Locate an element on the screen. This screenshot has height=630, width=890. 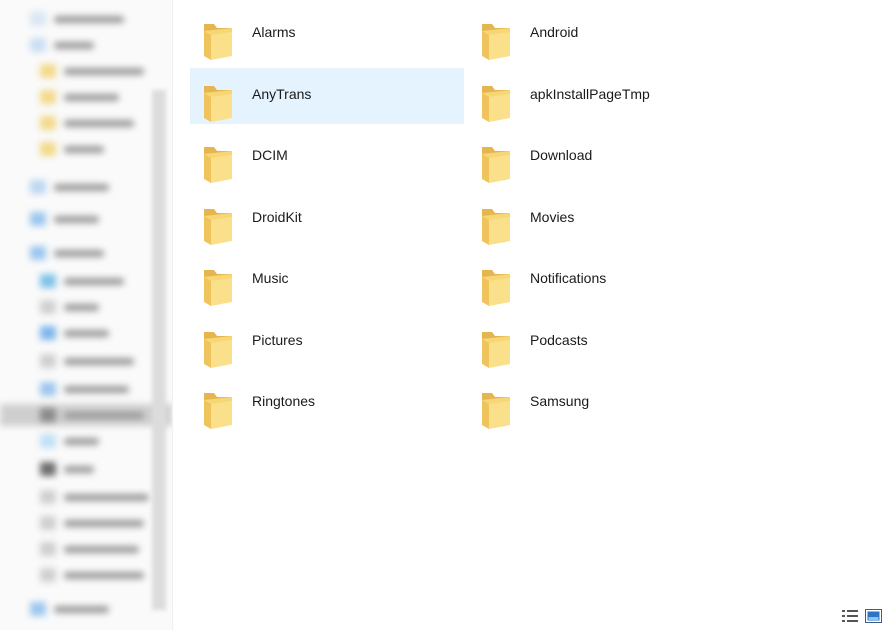
folder-item: Samsung is located at coordinates (605, 403).